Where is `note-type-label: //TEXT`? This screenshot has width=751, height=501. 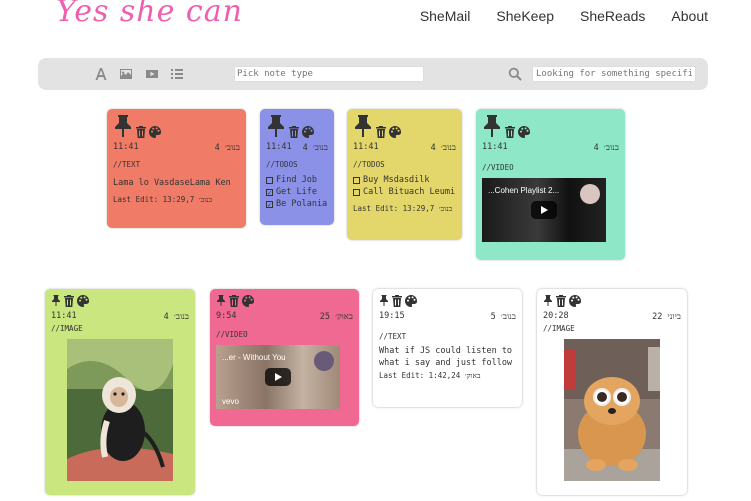 note-type-label: //TEXT is located at coordinates (393, 336).